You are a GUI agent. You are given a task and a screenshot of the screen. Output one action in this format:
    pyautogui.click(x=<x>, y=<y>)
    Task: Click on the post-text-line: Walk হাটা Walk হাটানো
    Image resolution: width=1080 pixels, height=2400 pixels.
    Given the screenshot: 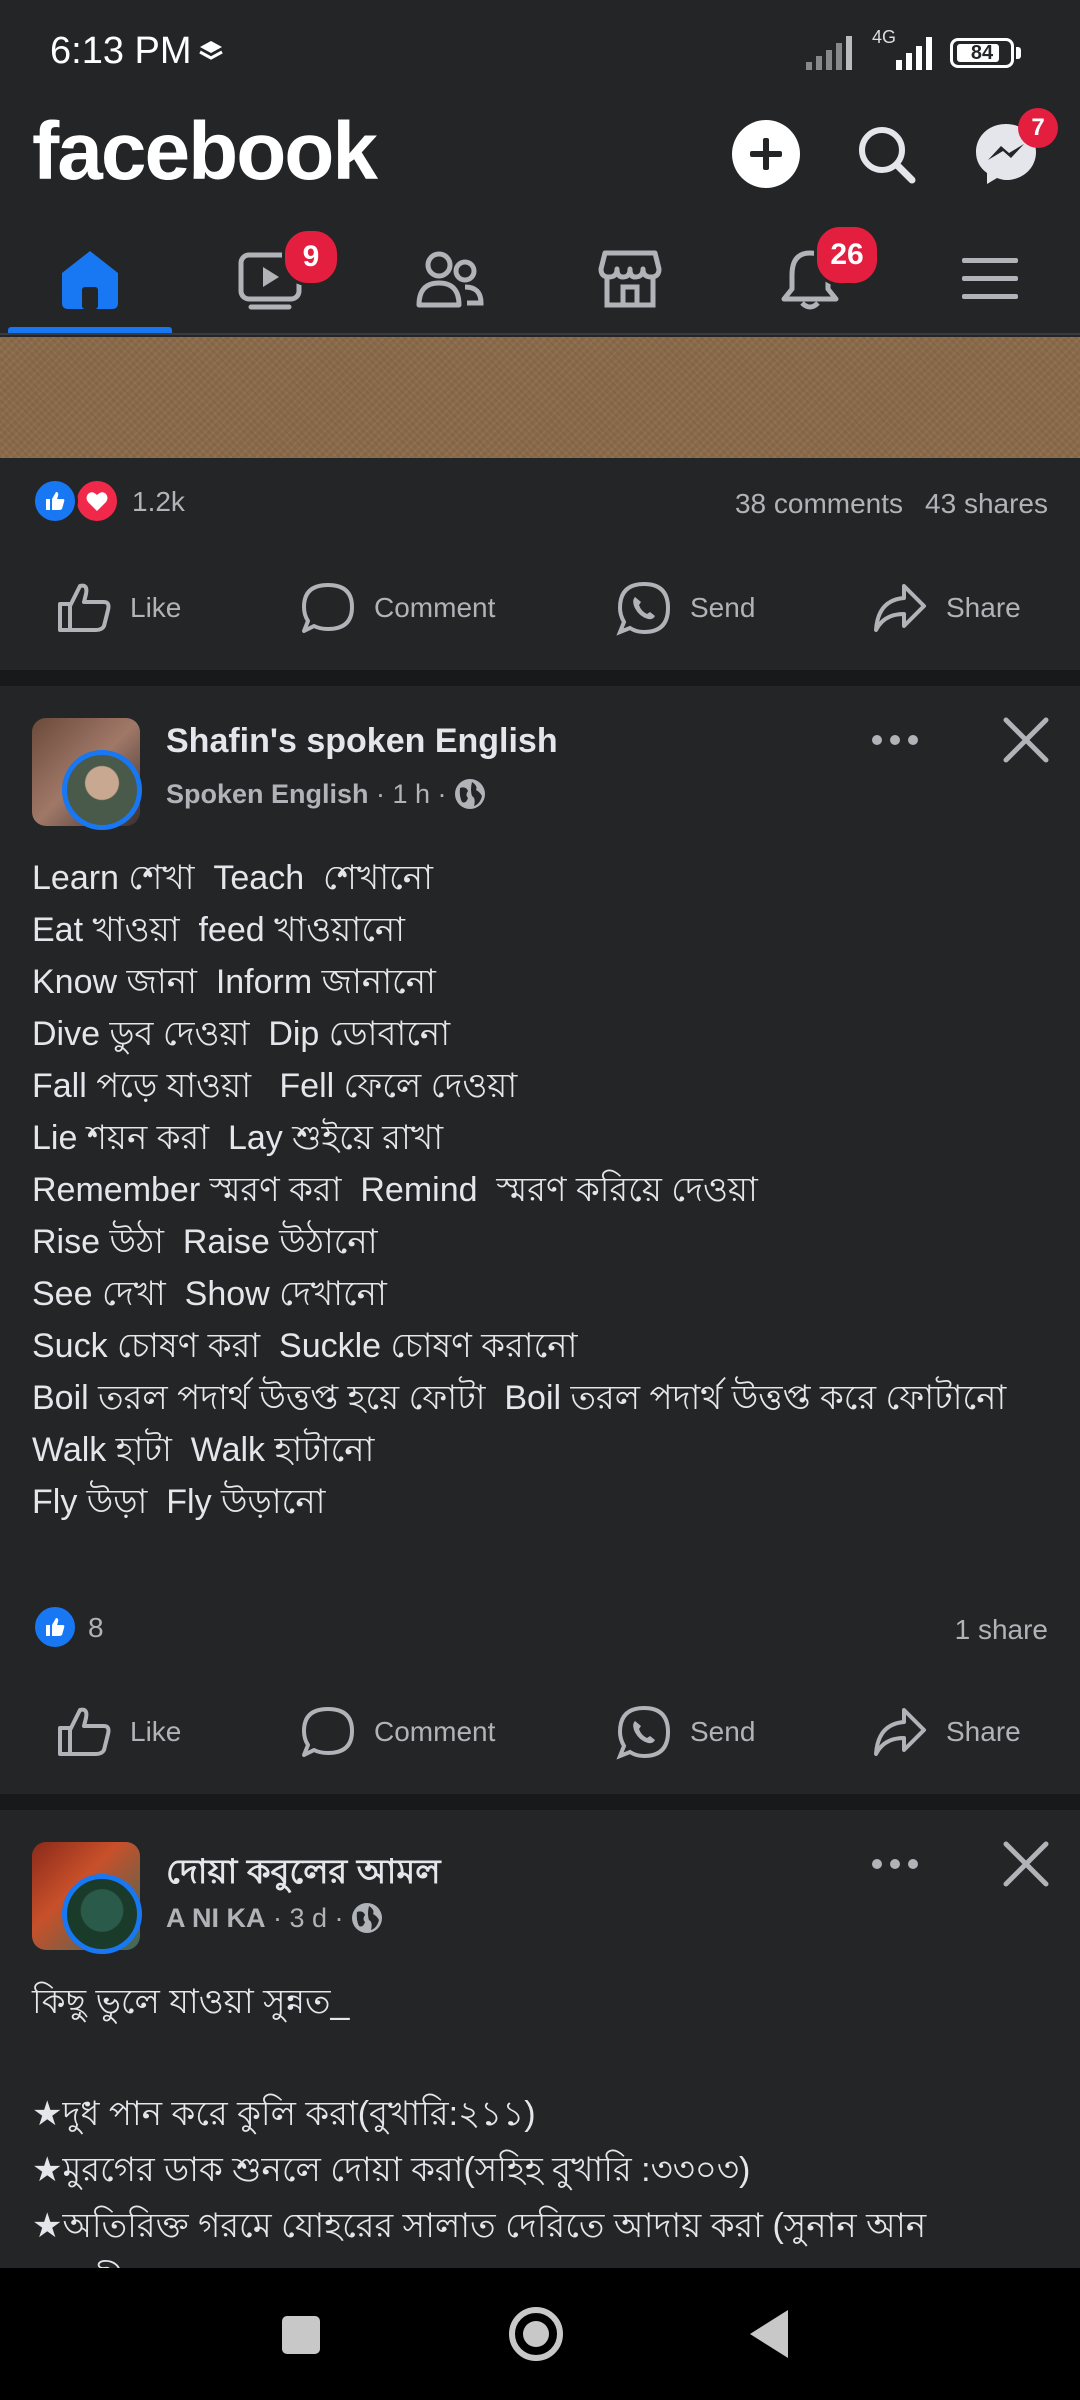 What is the action you would take?
    pyautogui.click(x=203, y=1450)
    